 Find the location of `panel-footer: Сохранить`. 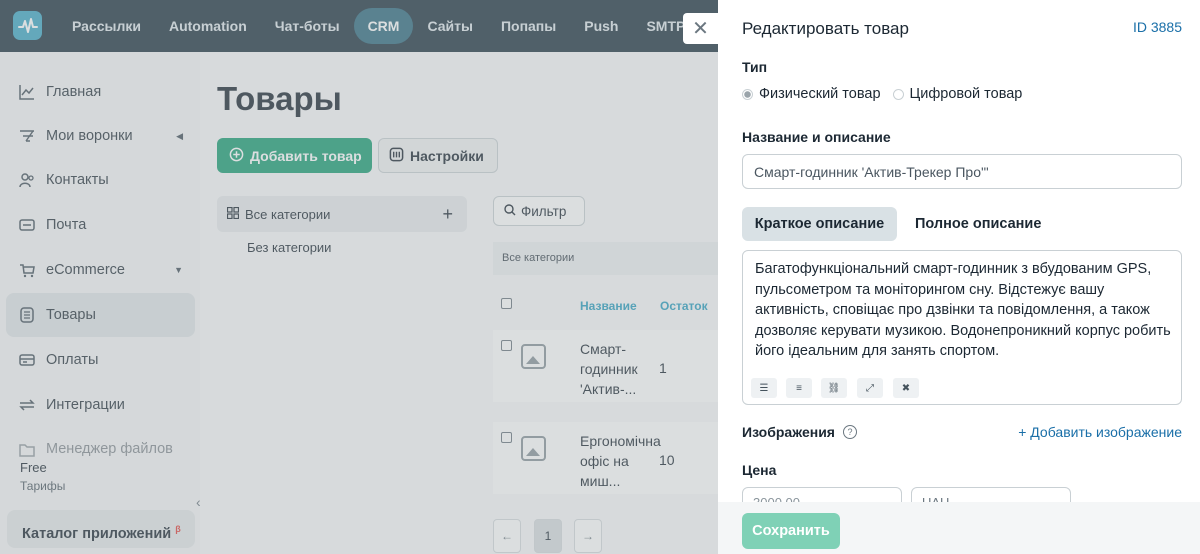

panel-footer: Сохранить is located at coordinates (959, 528).